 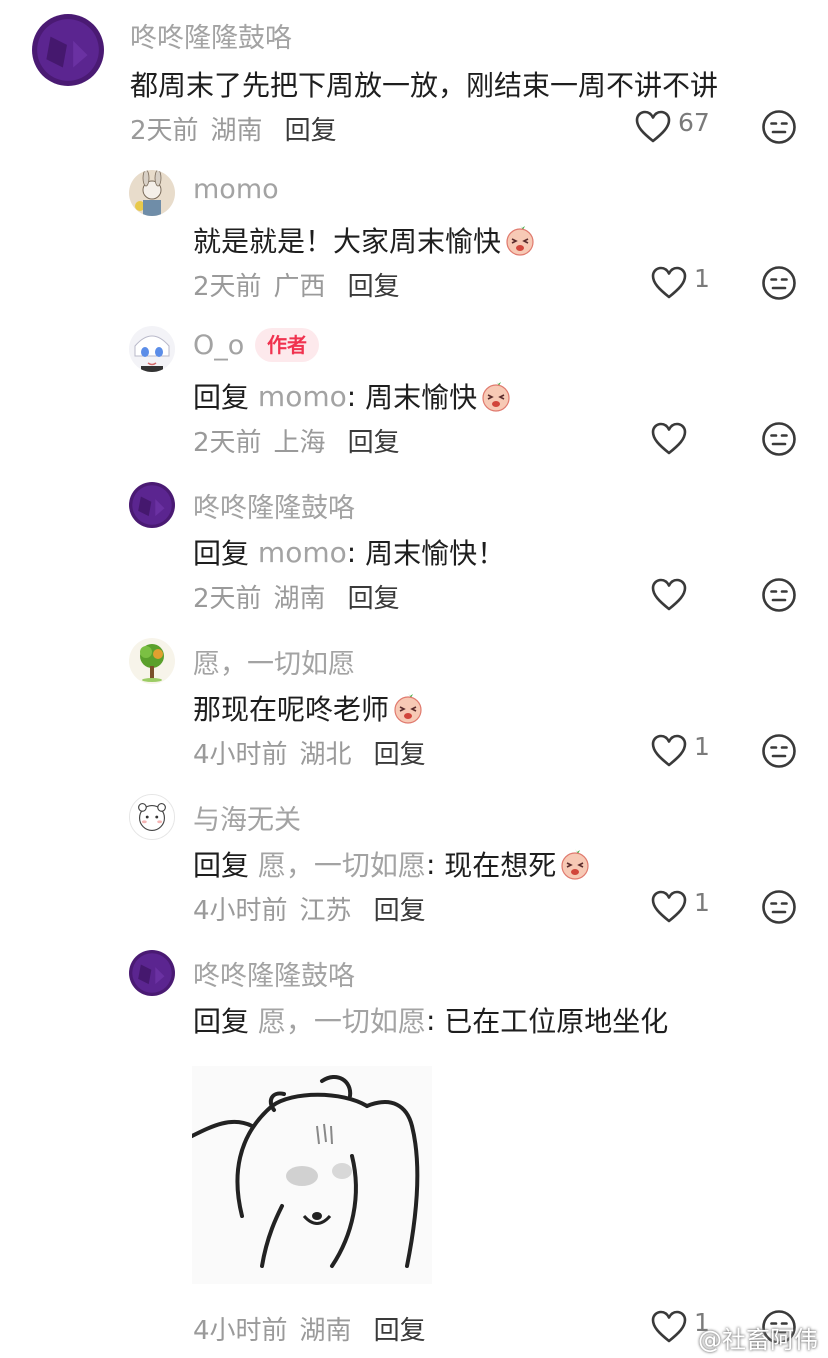 I want to click on comment-location: 广西, so click(x=299, y=287).